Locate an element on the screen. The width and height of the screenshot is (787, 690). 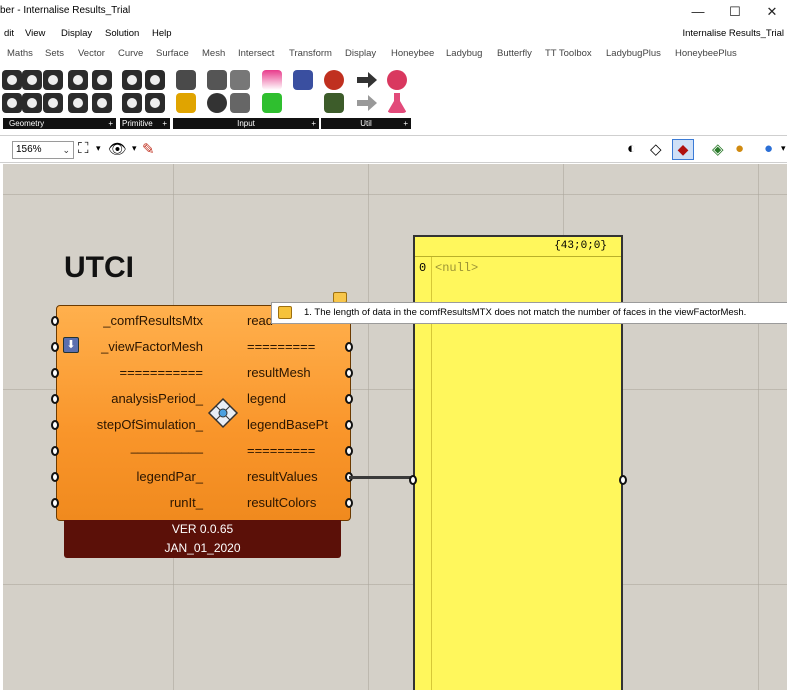
plane-icon is located at coordinates (53, 80).